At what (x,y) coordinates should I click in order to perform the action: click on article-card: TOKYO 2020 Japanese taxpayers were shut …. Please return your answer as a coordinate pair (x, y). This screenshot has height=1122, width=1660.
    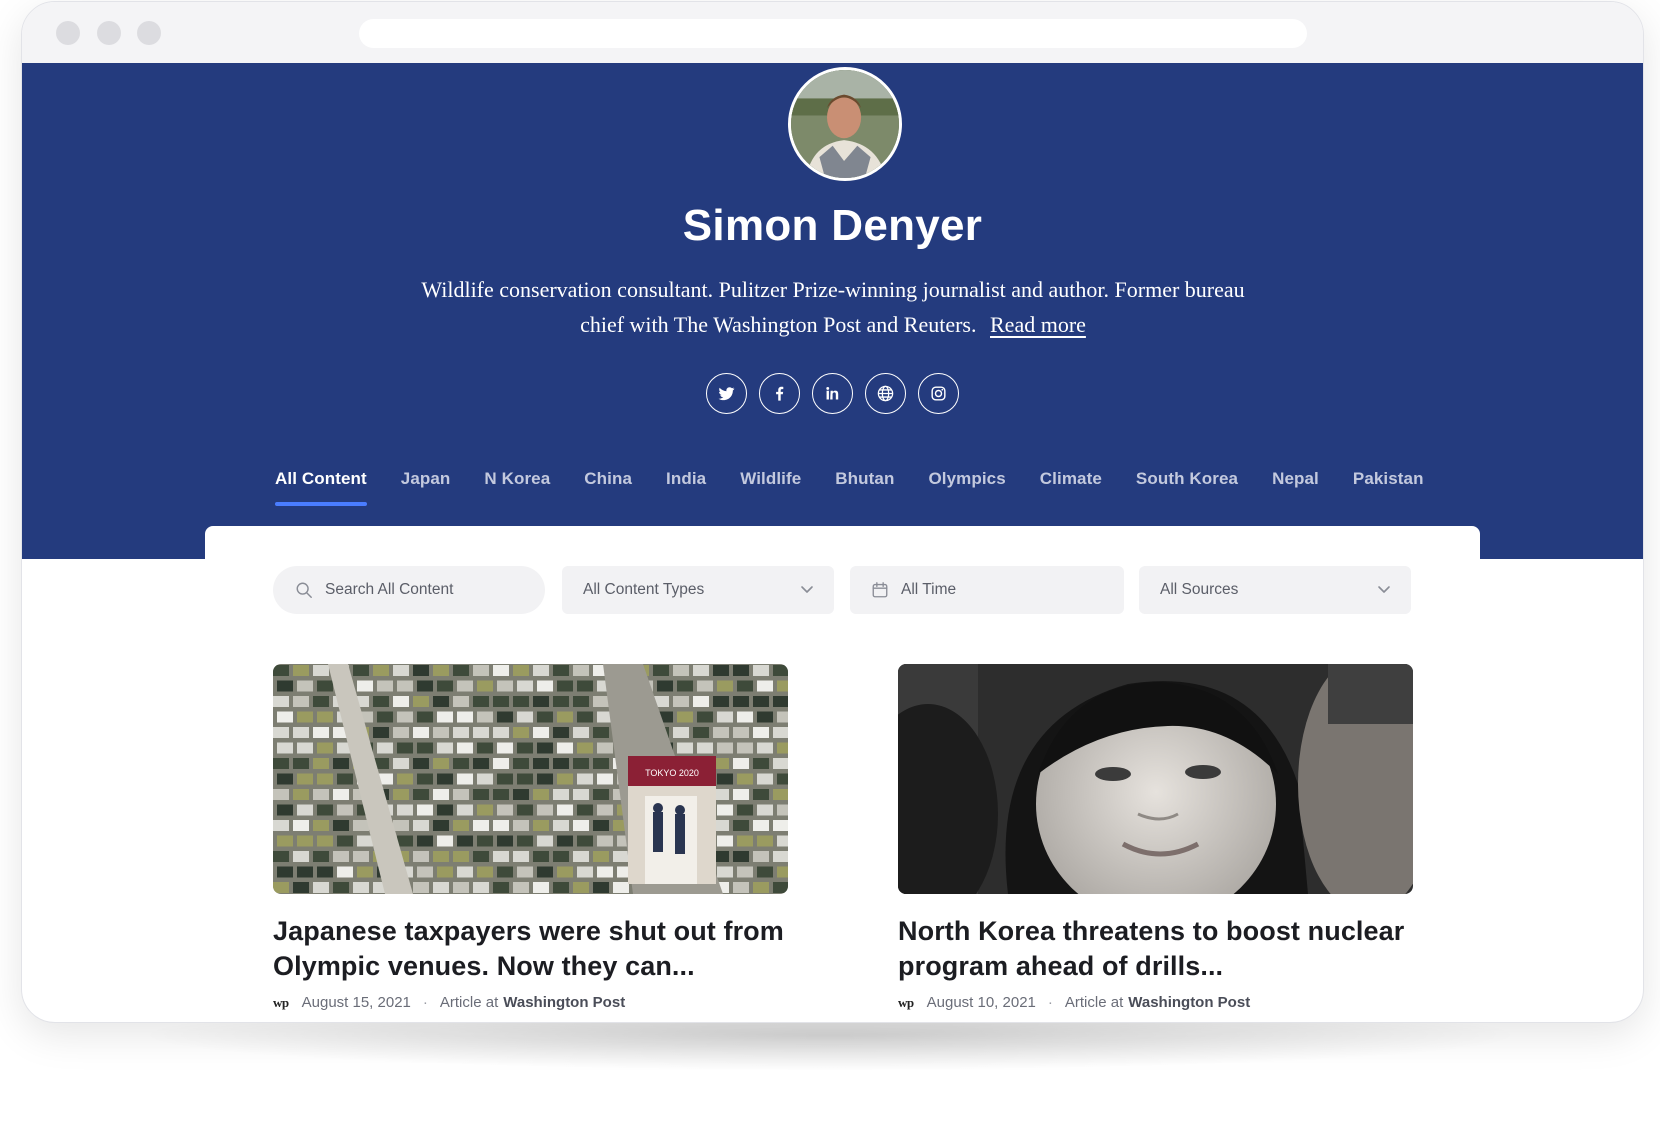
    Looking at the image, I should click on (530, 837).